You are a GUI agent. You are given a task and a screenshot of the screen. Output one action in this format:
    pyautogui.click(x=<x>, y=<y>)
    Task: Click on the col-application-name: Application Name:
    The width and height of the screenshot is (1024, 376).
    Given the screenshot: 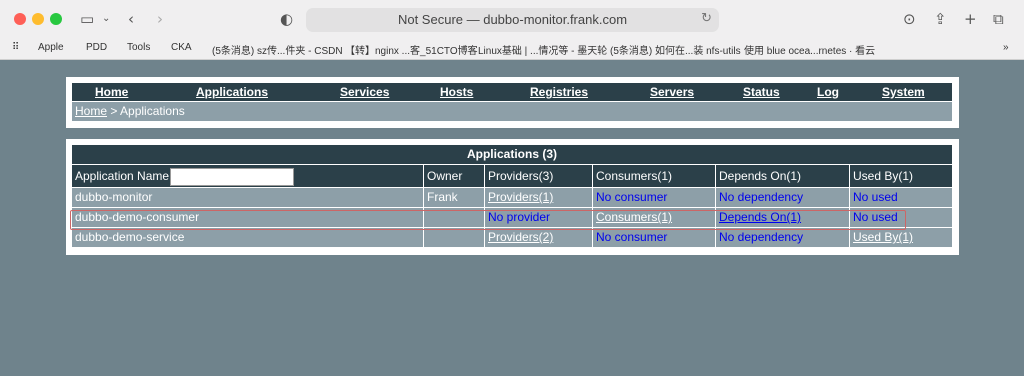 What is the action you would take?
    pyautogui.click(x=247, y=176)
    